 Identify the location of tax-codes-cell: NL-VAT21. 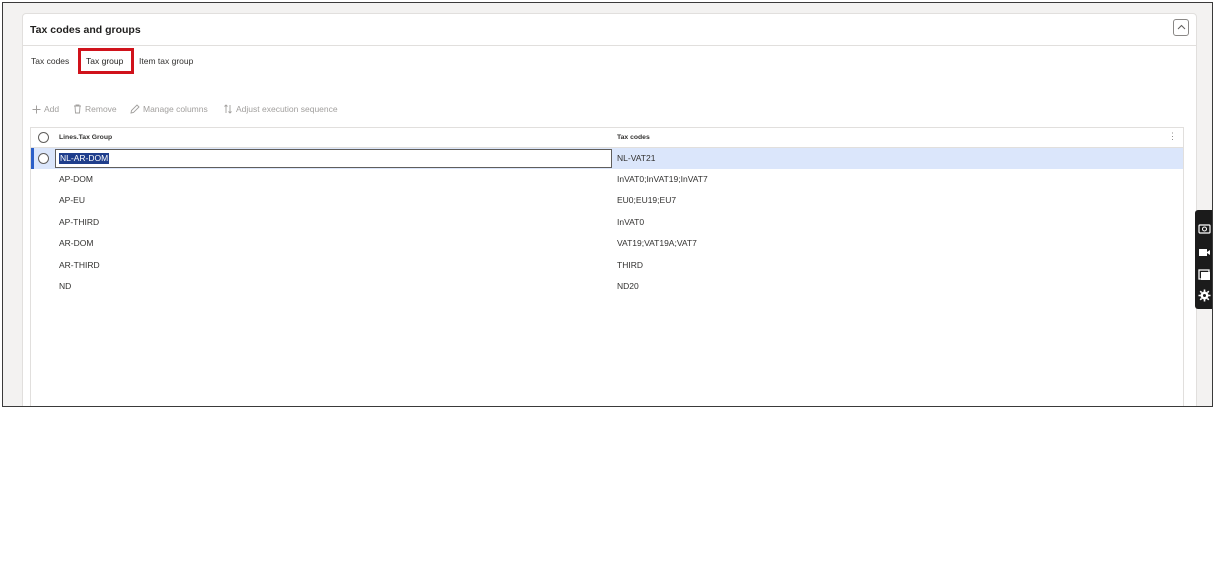
(636, 158).